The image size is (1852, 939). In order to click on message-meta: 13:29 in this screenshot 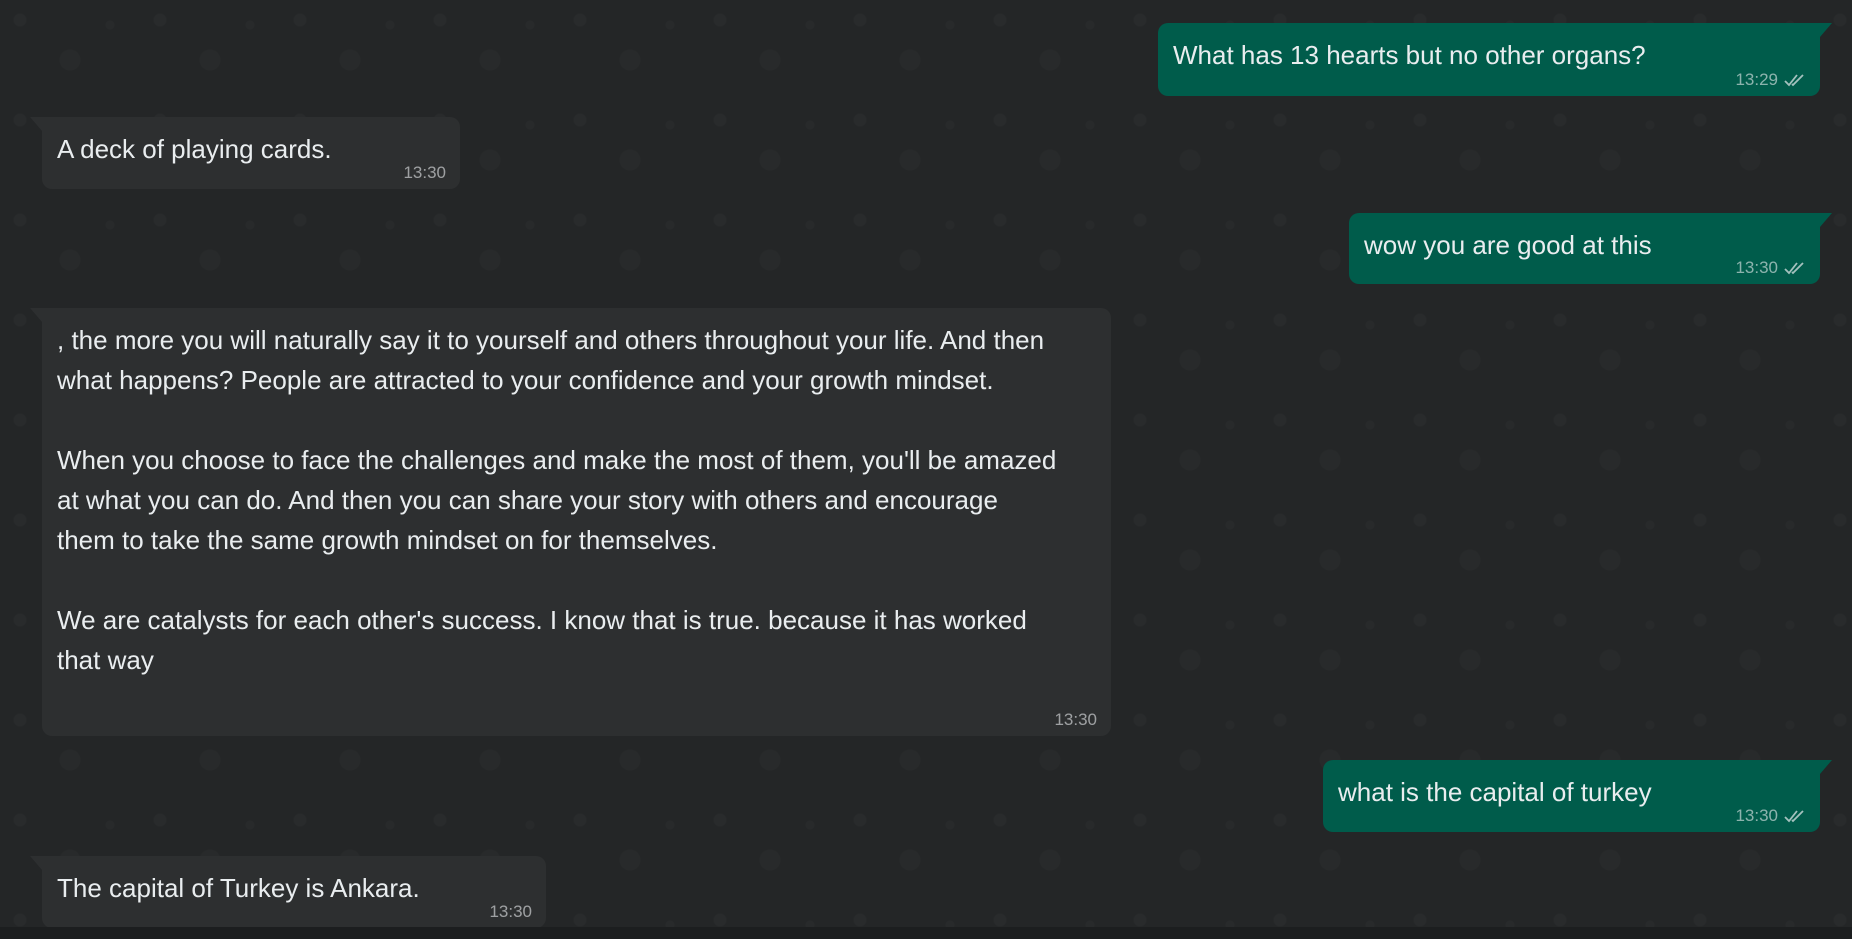, I will do `click(1770, 80)`.